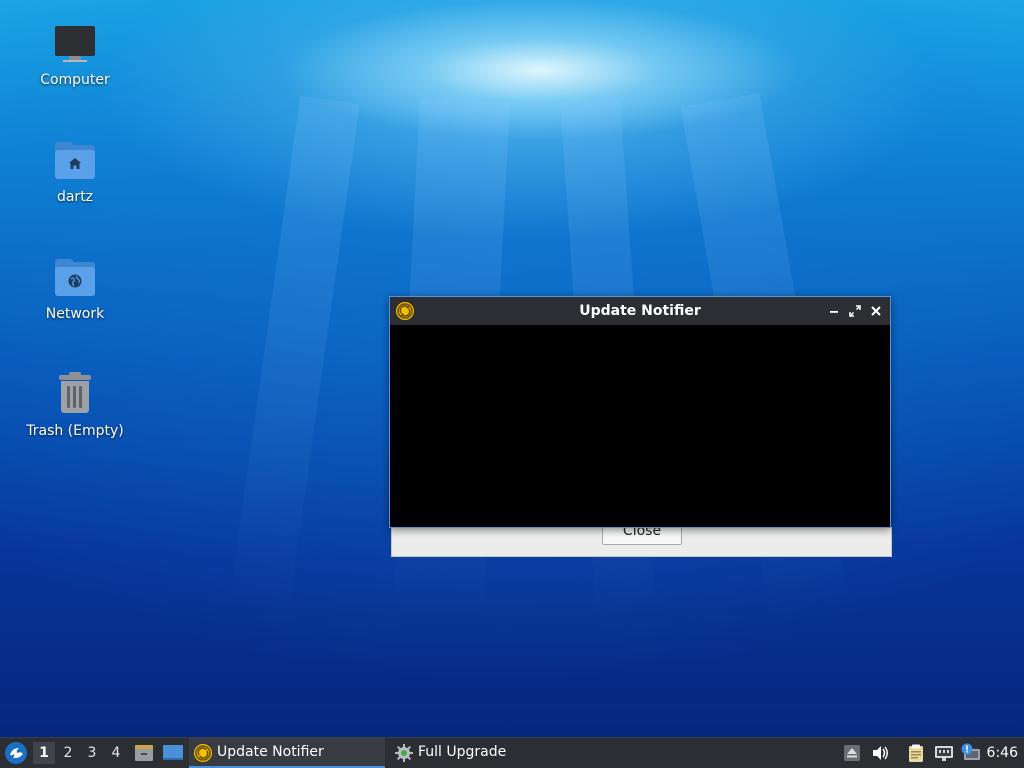 This screenshot has width=1024, height=768. What do you see at coordinates (116, 753) in the screenshot?
I see `workspace-4: 4` at bounding box center [116, 753].